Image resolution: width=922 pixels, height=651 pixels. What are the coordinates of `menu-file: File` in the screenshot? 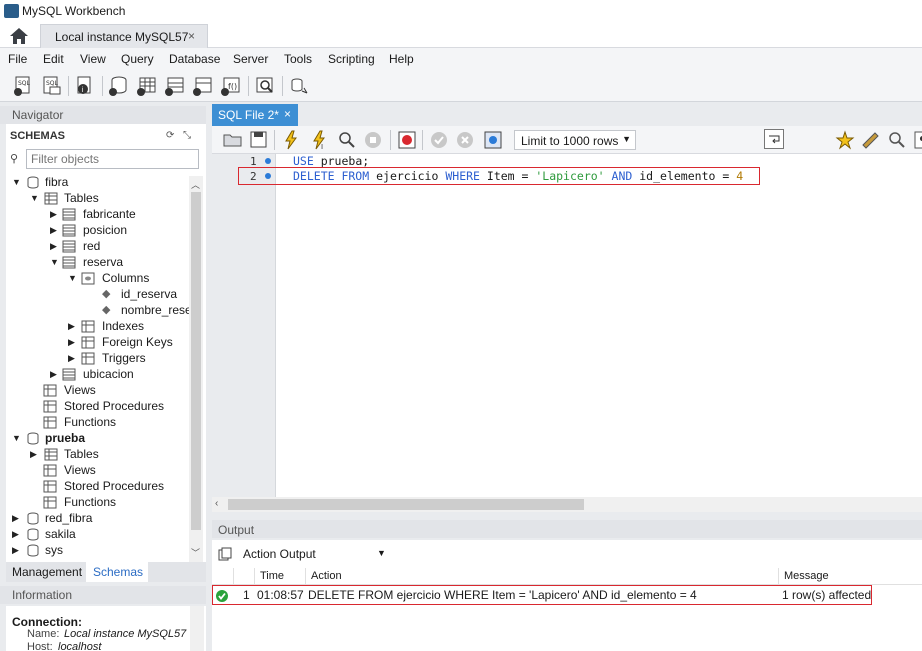 It's located at (17, 59).